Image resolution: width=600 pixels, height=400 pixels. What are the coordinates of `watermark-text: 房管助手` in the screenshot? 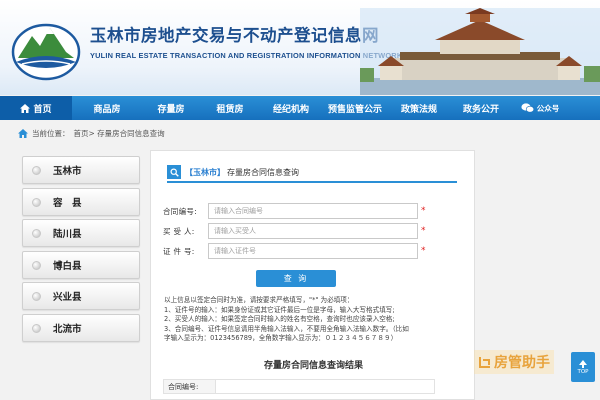 It's located at (522, 363).